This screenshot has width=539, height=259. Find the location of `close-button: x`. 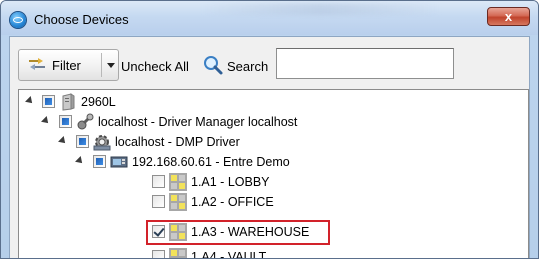

close-button: x is located at coordinates (508, 16).